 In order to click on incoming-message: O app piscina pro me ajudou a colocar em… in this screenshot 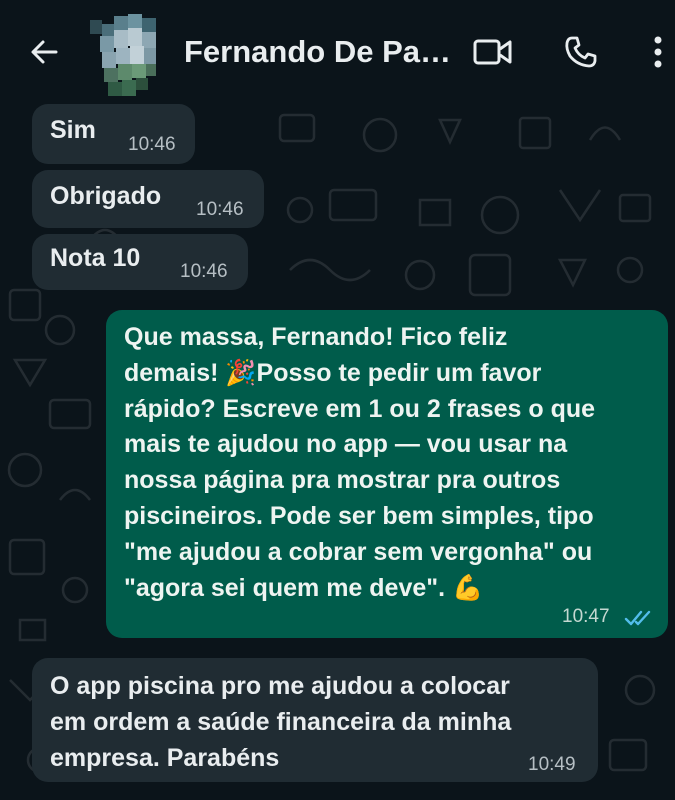, I will do `click(315, 720)`.